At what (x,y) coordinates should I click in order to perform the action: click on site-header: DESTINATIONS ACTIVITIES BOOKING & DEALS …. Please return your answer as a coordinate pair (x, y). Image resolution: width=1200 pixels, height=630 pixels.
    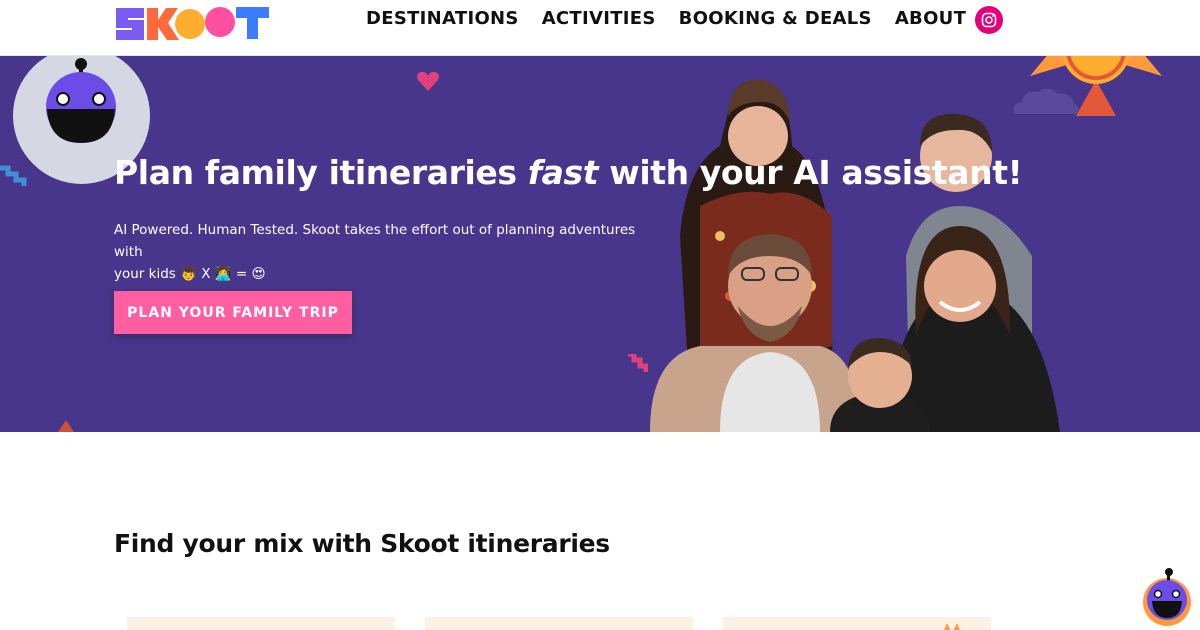
    Looking at the image, I should click on (600, 28).